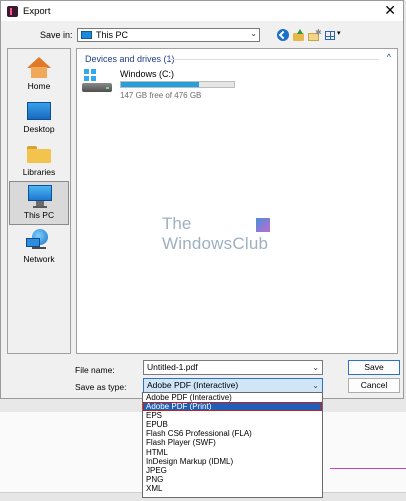  I want to click on close-button: ✕, so click(390, 10).